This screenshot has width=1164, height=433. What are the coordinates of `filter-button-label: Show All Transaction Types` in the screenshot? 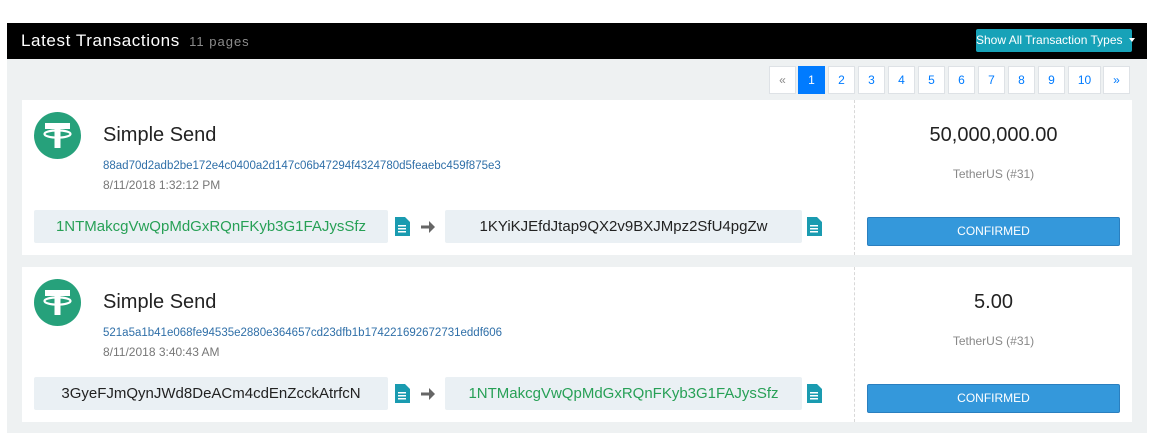 It's located at (1049, 40).